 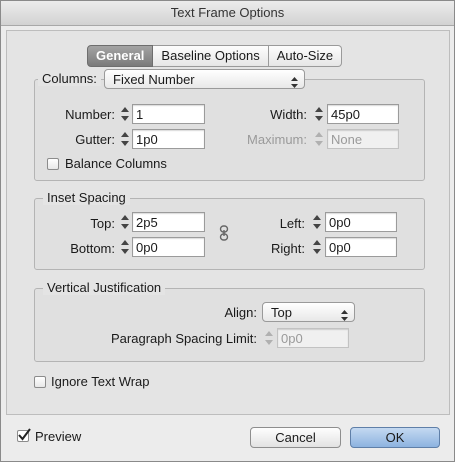 What do you see at coordinates (116, 163) in the screenshot?
I see `balance-columns-label: Balance Columns` at bounding box center [116, 163].